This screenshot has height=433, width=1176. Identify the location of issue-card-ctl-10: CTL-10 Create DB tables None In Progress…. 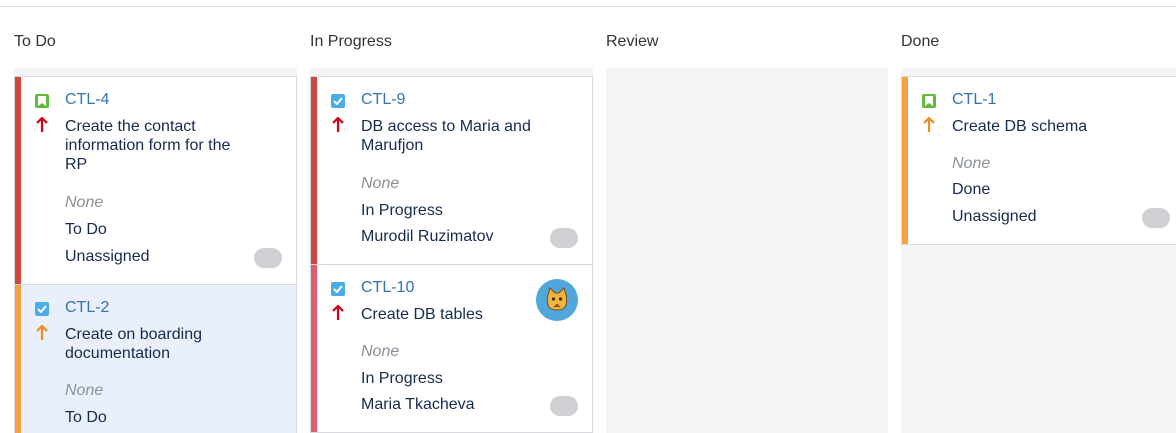
(451, 348).